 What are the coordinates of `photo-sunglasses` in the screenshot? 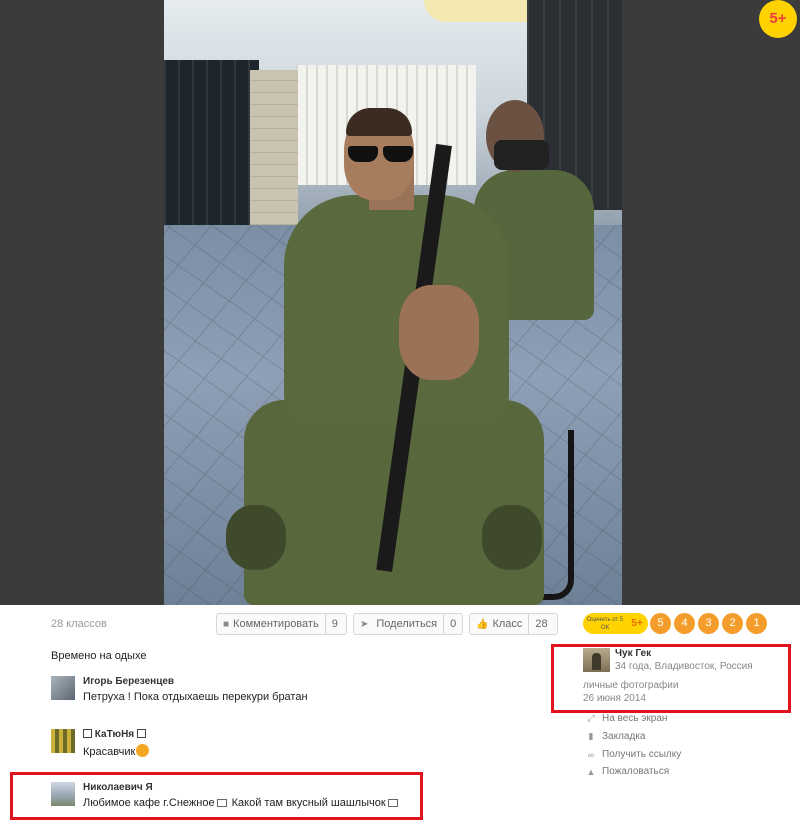 It's located at (381, 155).